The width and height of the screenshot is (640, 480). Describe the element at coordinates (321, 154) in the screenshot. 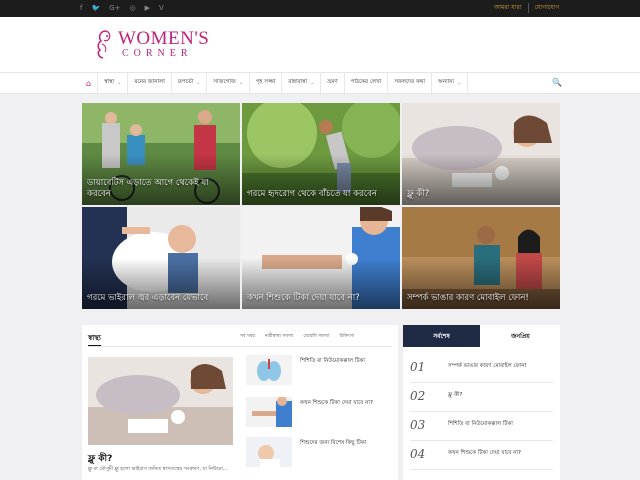

I see `featured-tile: গরমে হৃদরোগ থেকে বাঁচতে যা করবেন` at that location.